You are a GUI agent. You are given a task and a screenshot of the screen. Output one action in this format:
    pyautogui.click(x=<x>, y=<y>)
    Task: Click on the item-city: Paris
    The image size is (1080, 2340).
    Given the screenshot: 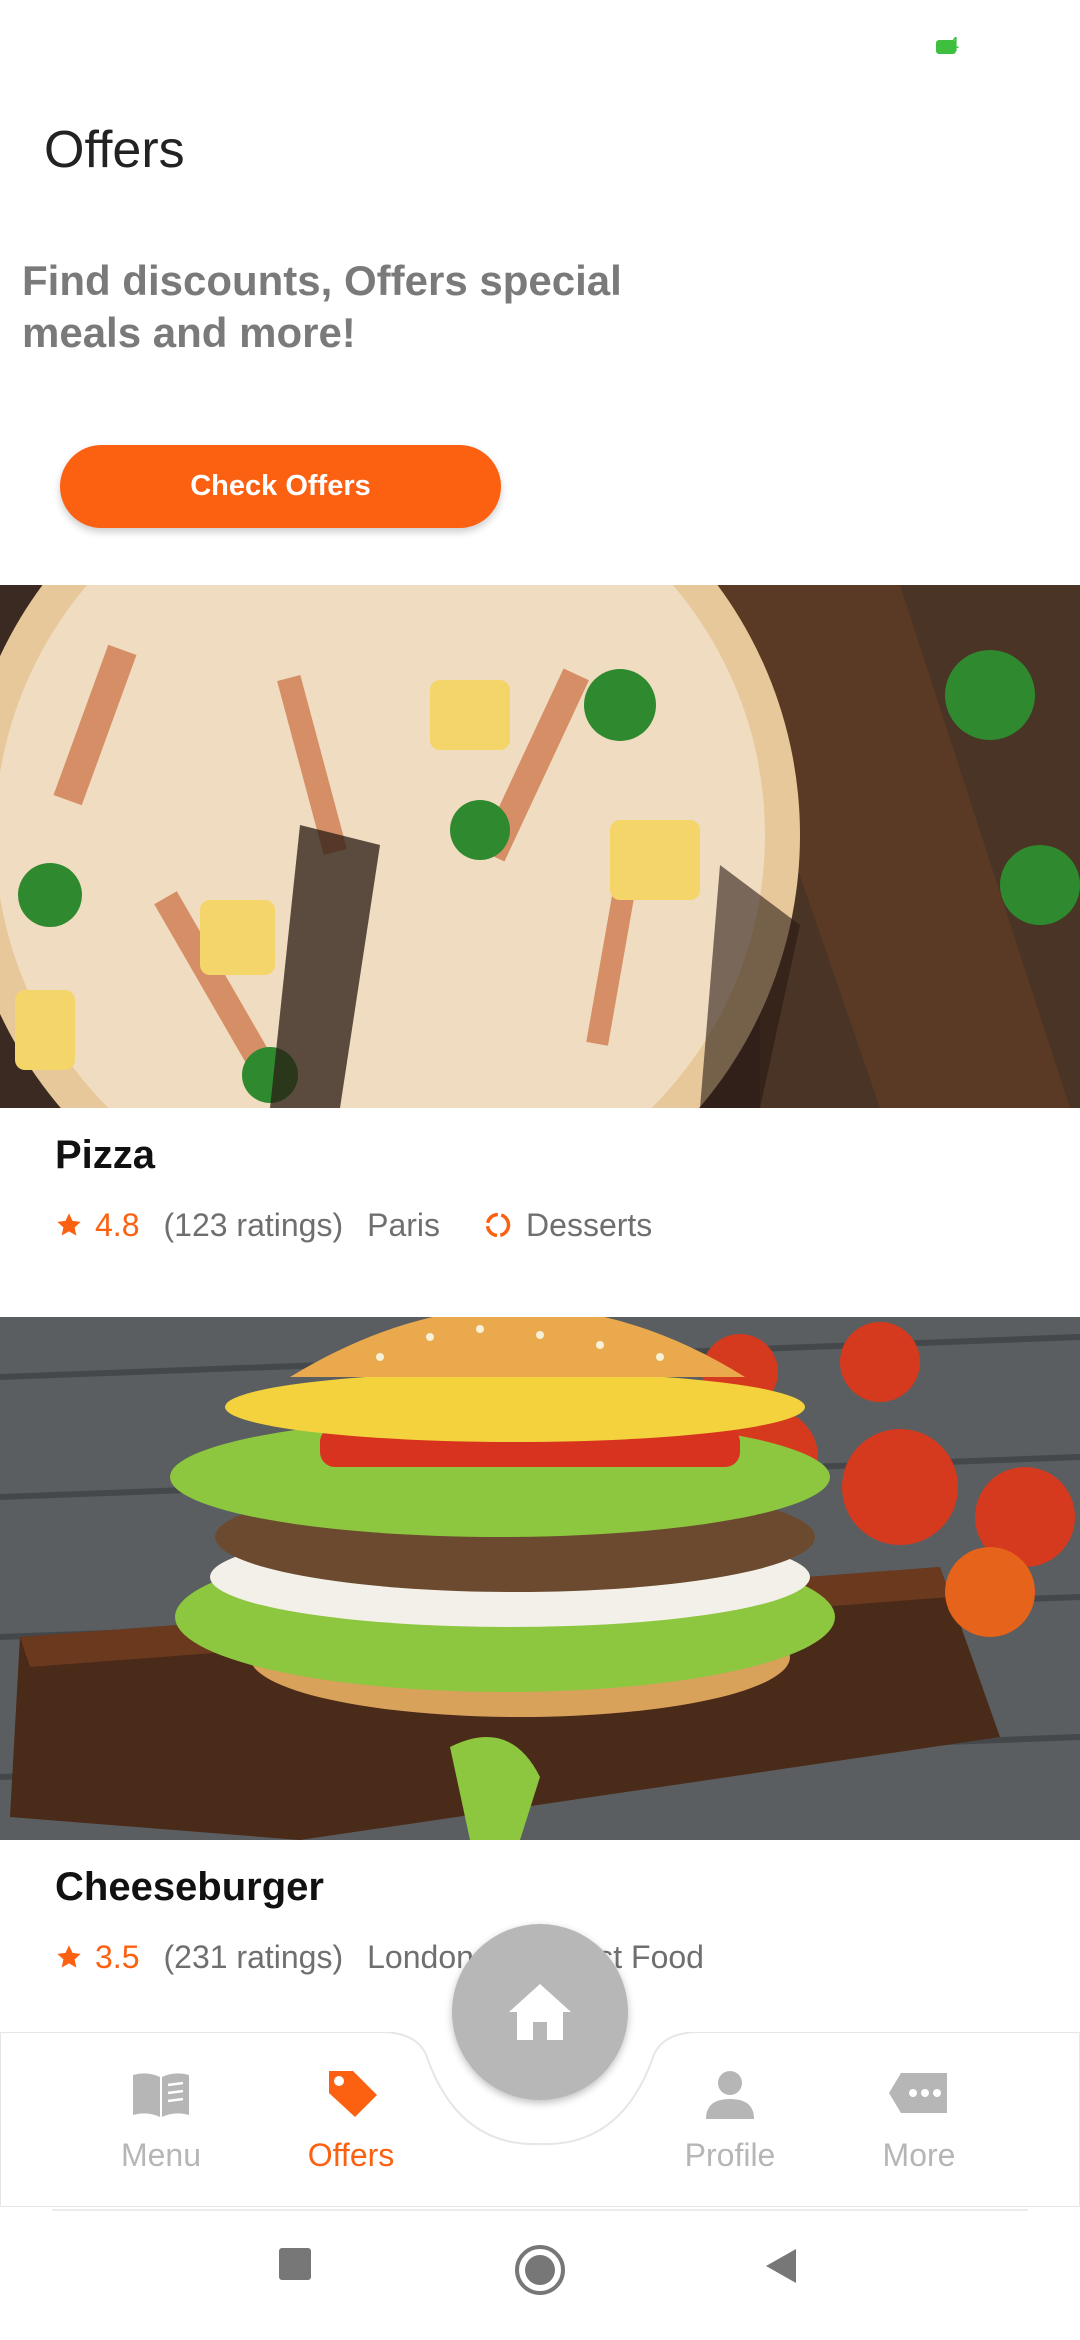 What is the action you would take?
    pyautogui.click(x=404, y=1224)
    